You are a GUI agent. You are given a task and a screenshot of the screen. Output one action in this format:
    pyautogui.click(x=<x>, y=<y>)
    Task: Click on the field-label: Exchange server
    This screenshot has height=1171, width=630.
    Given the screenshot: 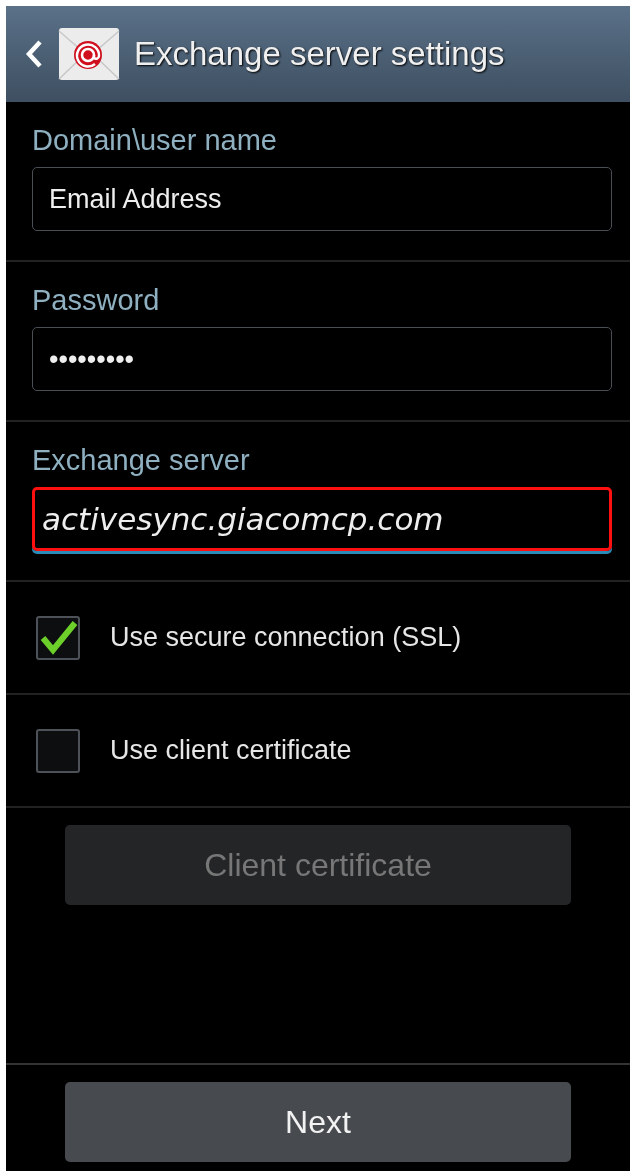 What is the action you would take?
    pyautogui.click(x=141, y=460)
    